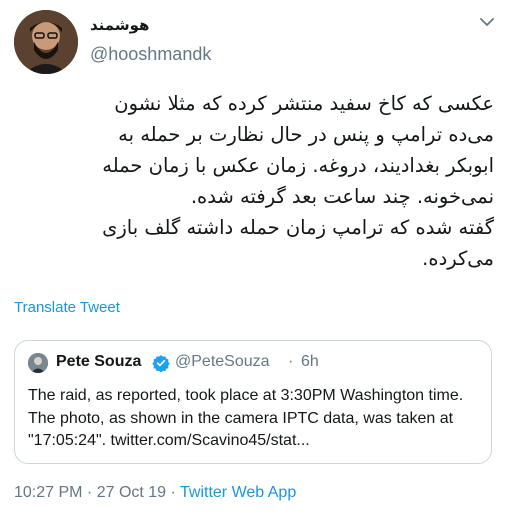 Image resolution: width=508 pixels, height=520 pixels. I want to click on quoted-avatar, so click(38, 363).